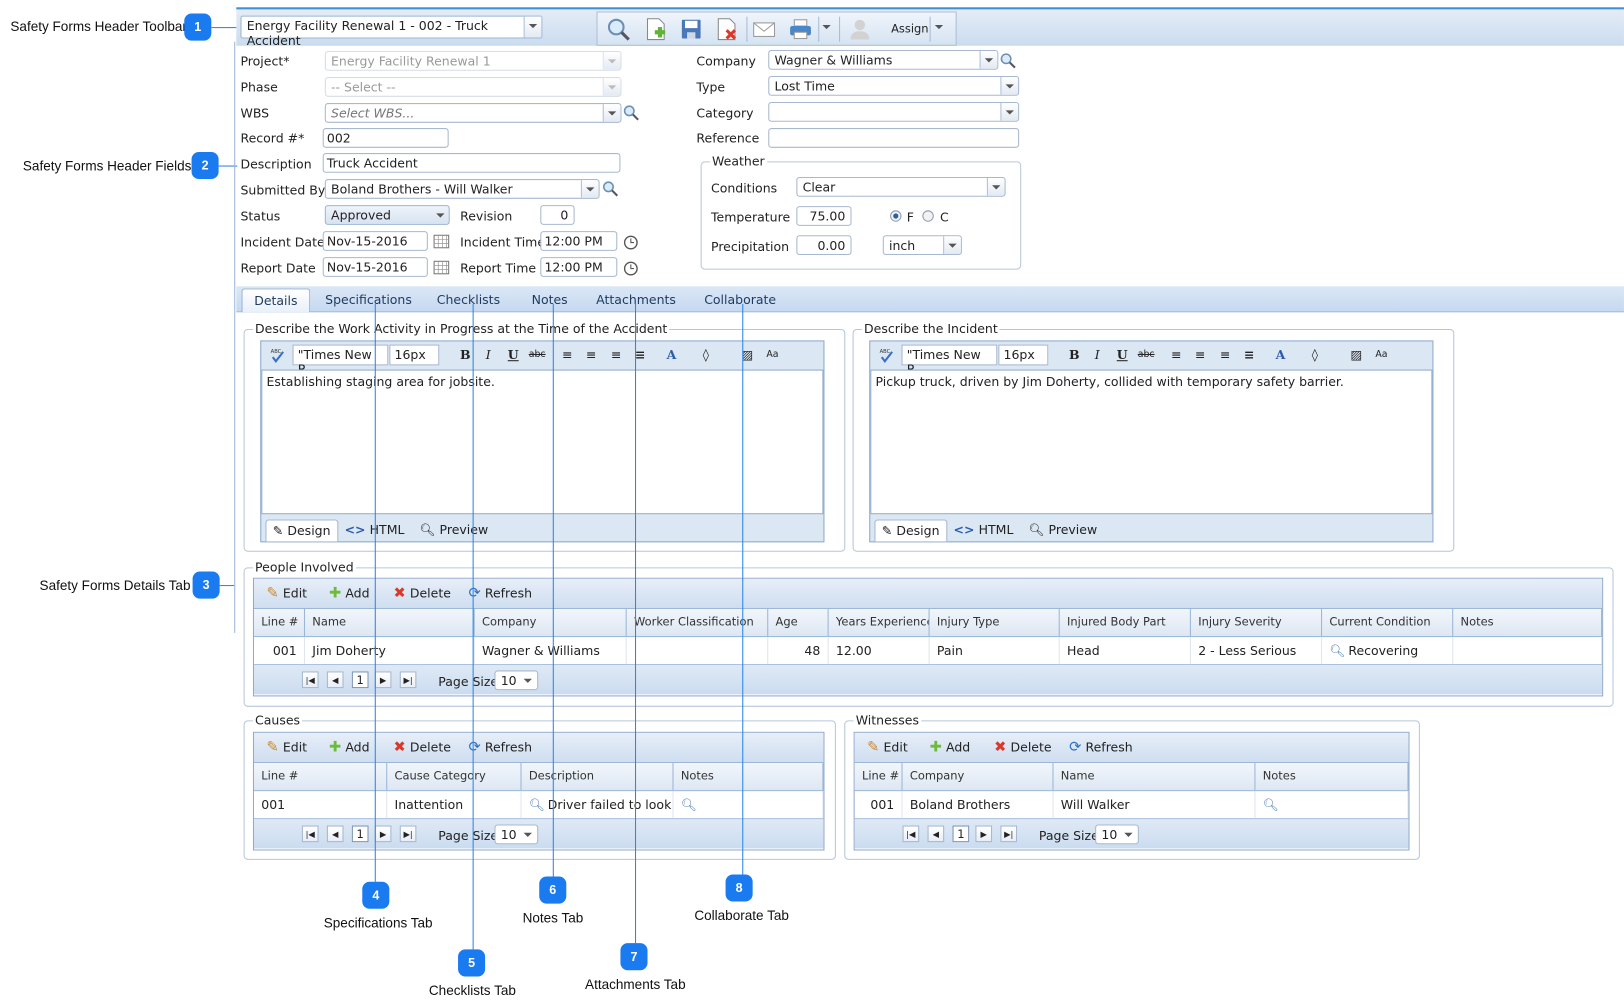 Image resolution: width=1624 pixels, height=1005 pixels. I want to click on current-page: 1, so click(360, 834).